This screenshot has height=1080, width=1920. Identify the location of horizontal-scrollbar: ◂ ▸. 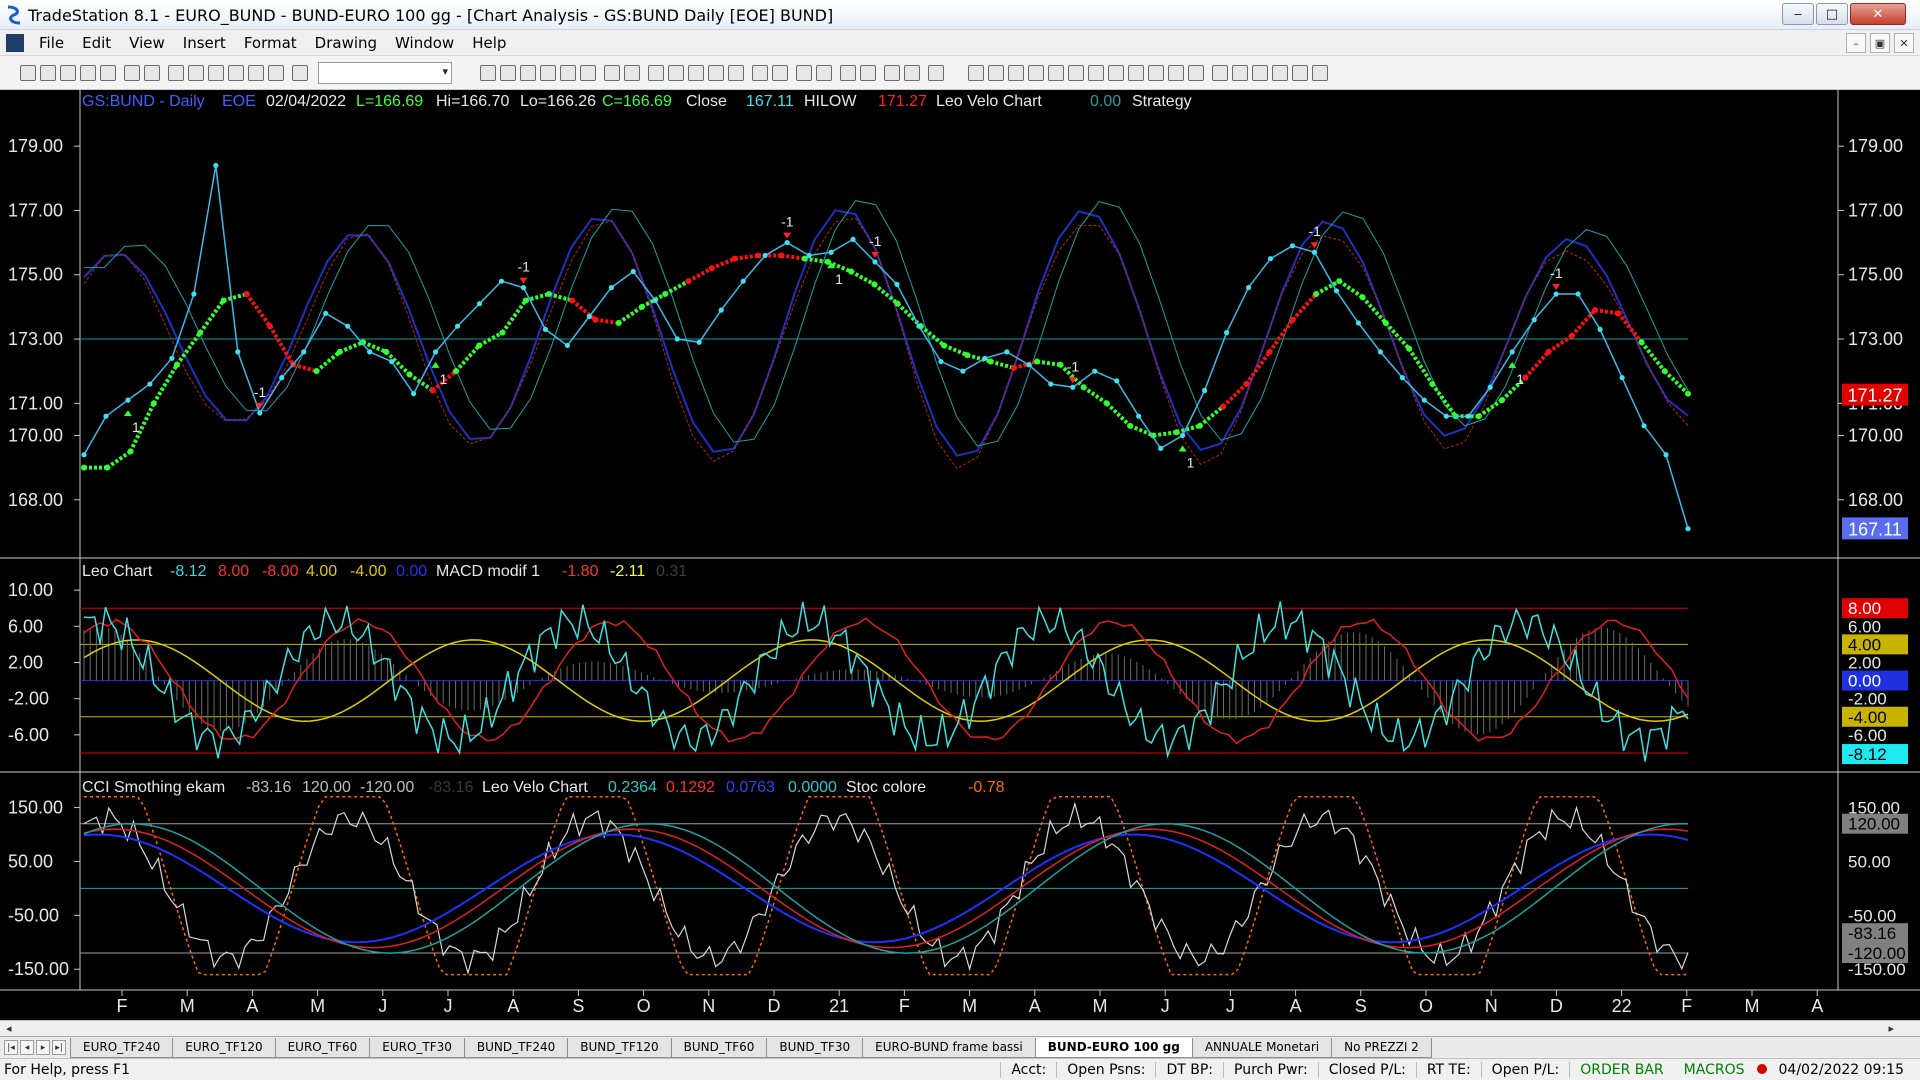
(960, 1028).